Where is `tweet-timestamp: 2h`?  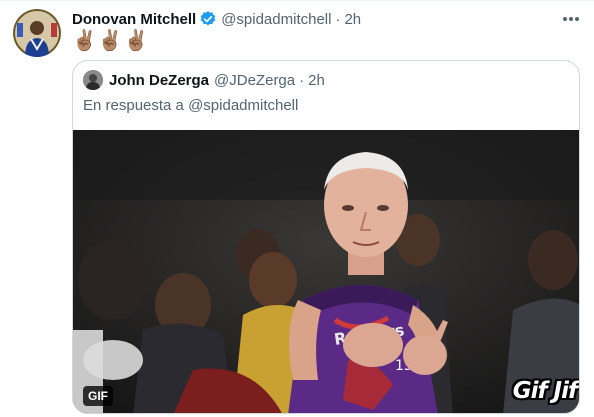
tweet-timestamp: 2h is located at coordinates (352, 19).